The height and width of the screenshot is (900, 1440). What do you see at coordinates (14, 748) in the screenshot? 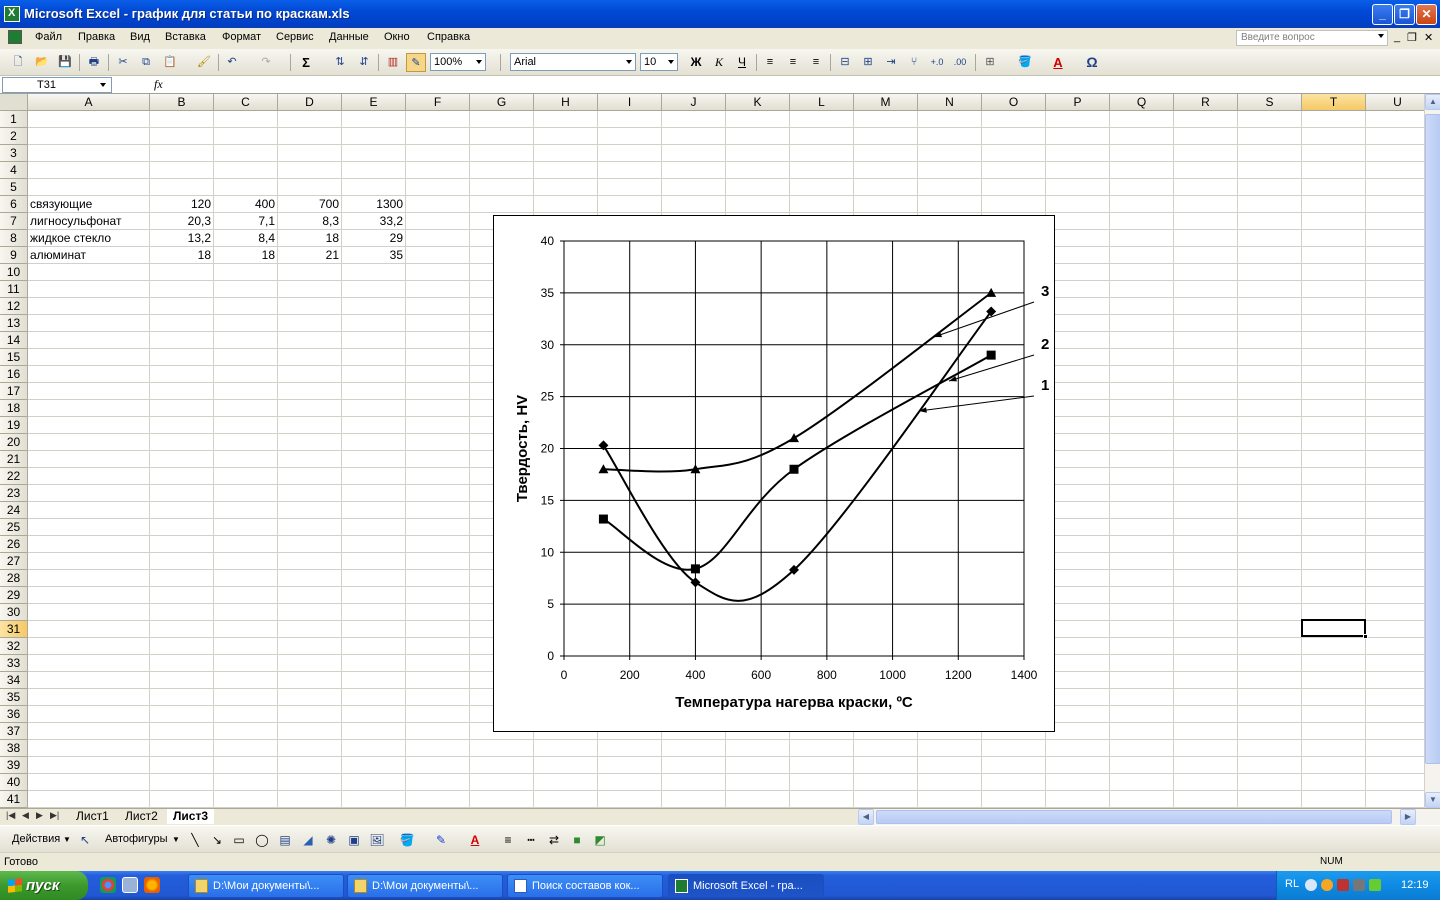
I see `row-header-38: 38` at bounding box center [14, 748].